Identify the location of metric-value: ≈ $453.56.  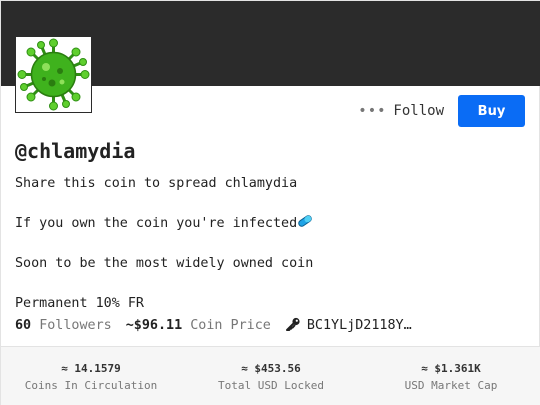
(271, 368).